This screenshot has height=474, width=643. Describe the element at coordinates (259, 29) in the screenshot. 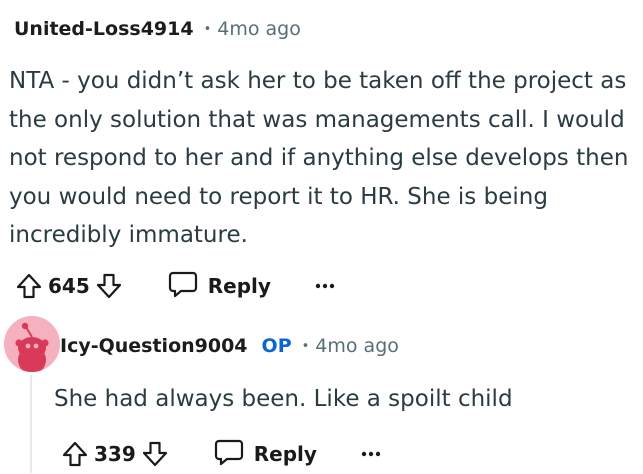

I see `comment-timestamp: 4mo ago` at that location.